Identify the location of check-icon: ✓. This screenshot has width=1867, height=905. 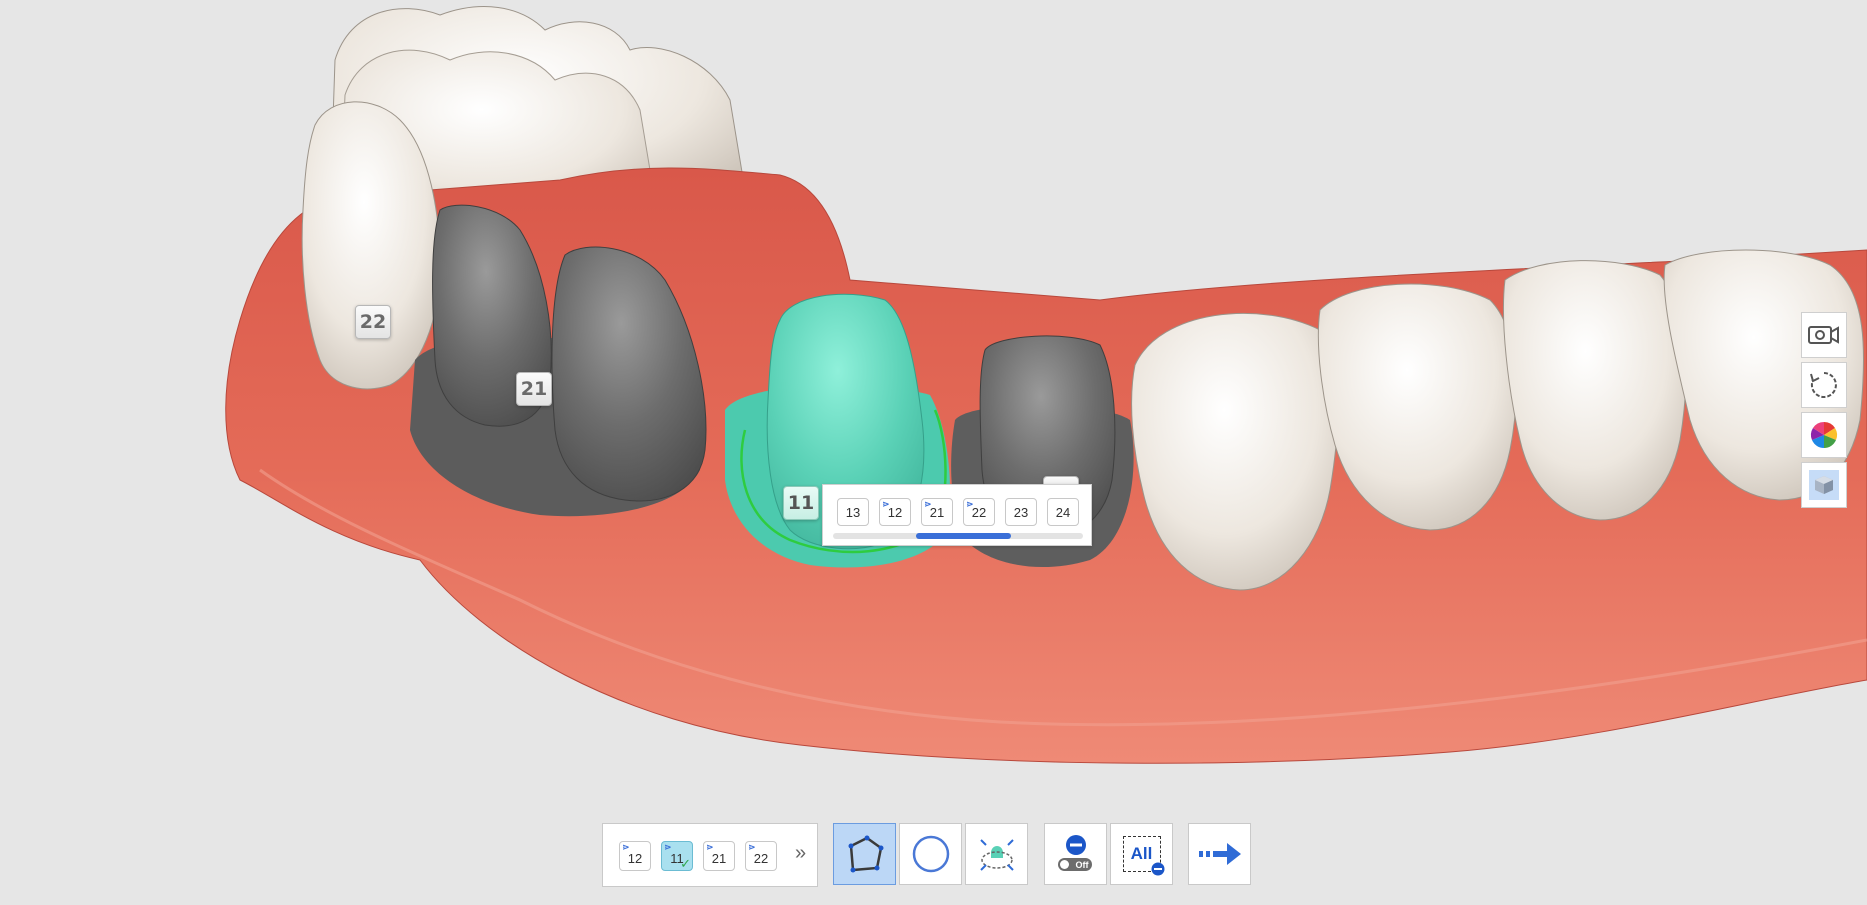
(685, 863).